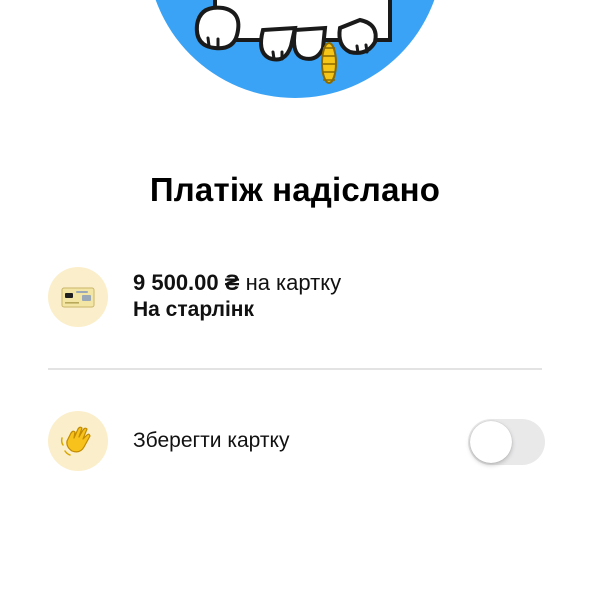 The image size is (590, 590). What do you see at coordinates (295, 369) in the screenshot?
I see `divider` at bounding box center [295, 369].